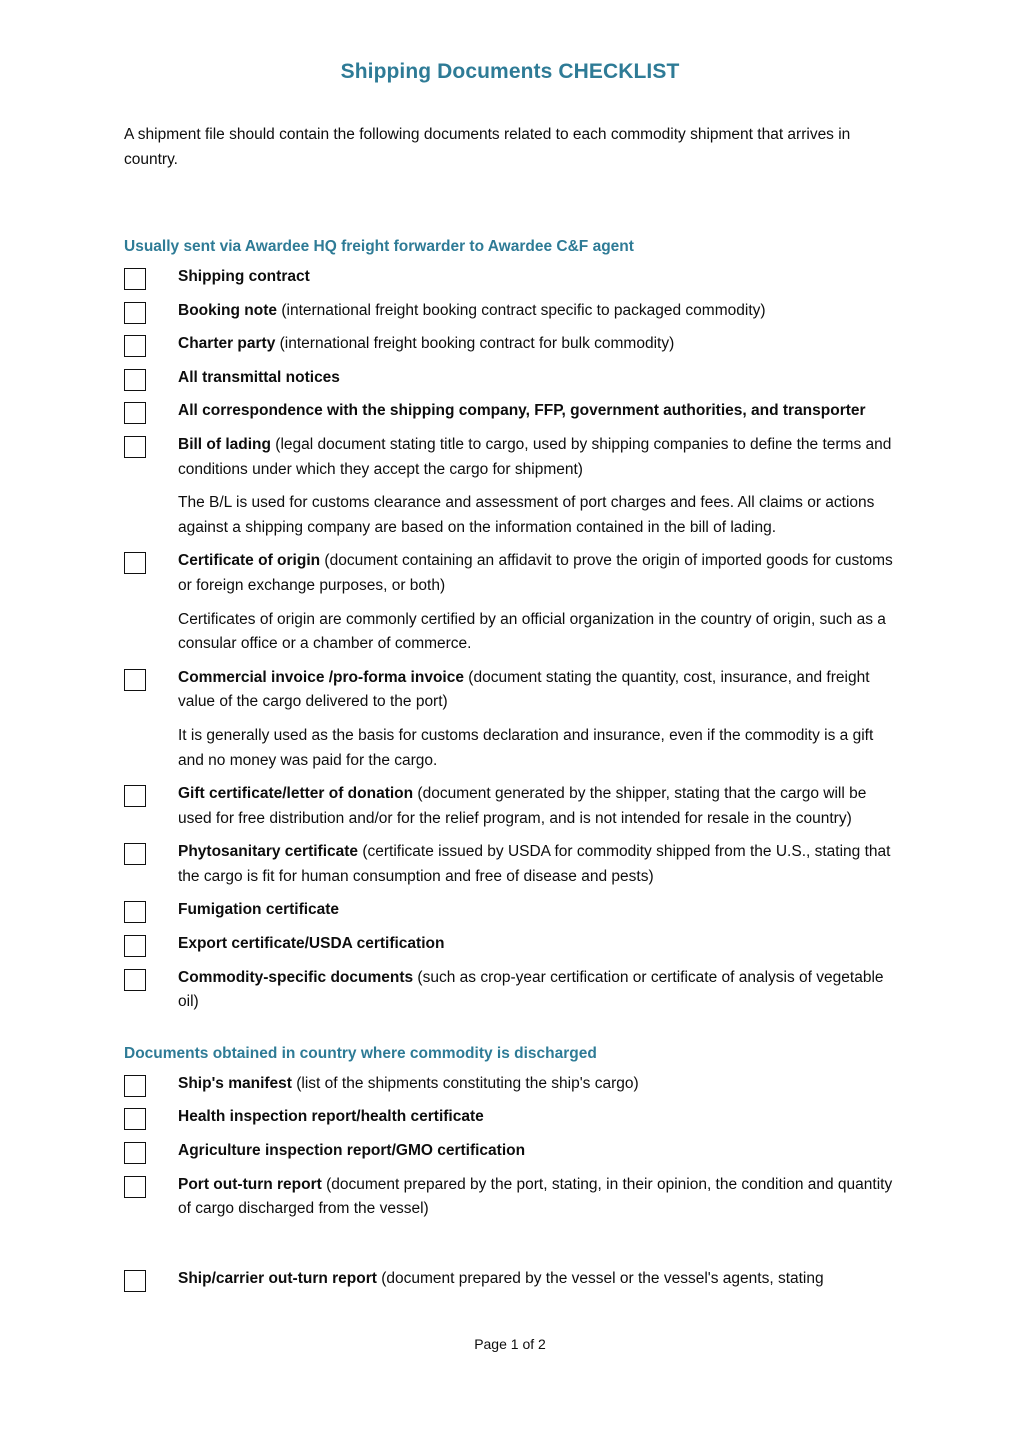 This screenshot has width=1020, height=1443. What do you see at coordinates (537, 944) in the screenshot?
I see `checklist-item-label: Export certificate/USDA certification` at bounding box center [537, 944].